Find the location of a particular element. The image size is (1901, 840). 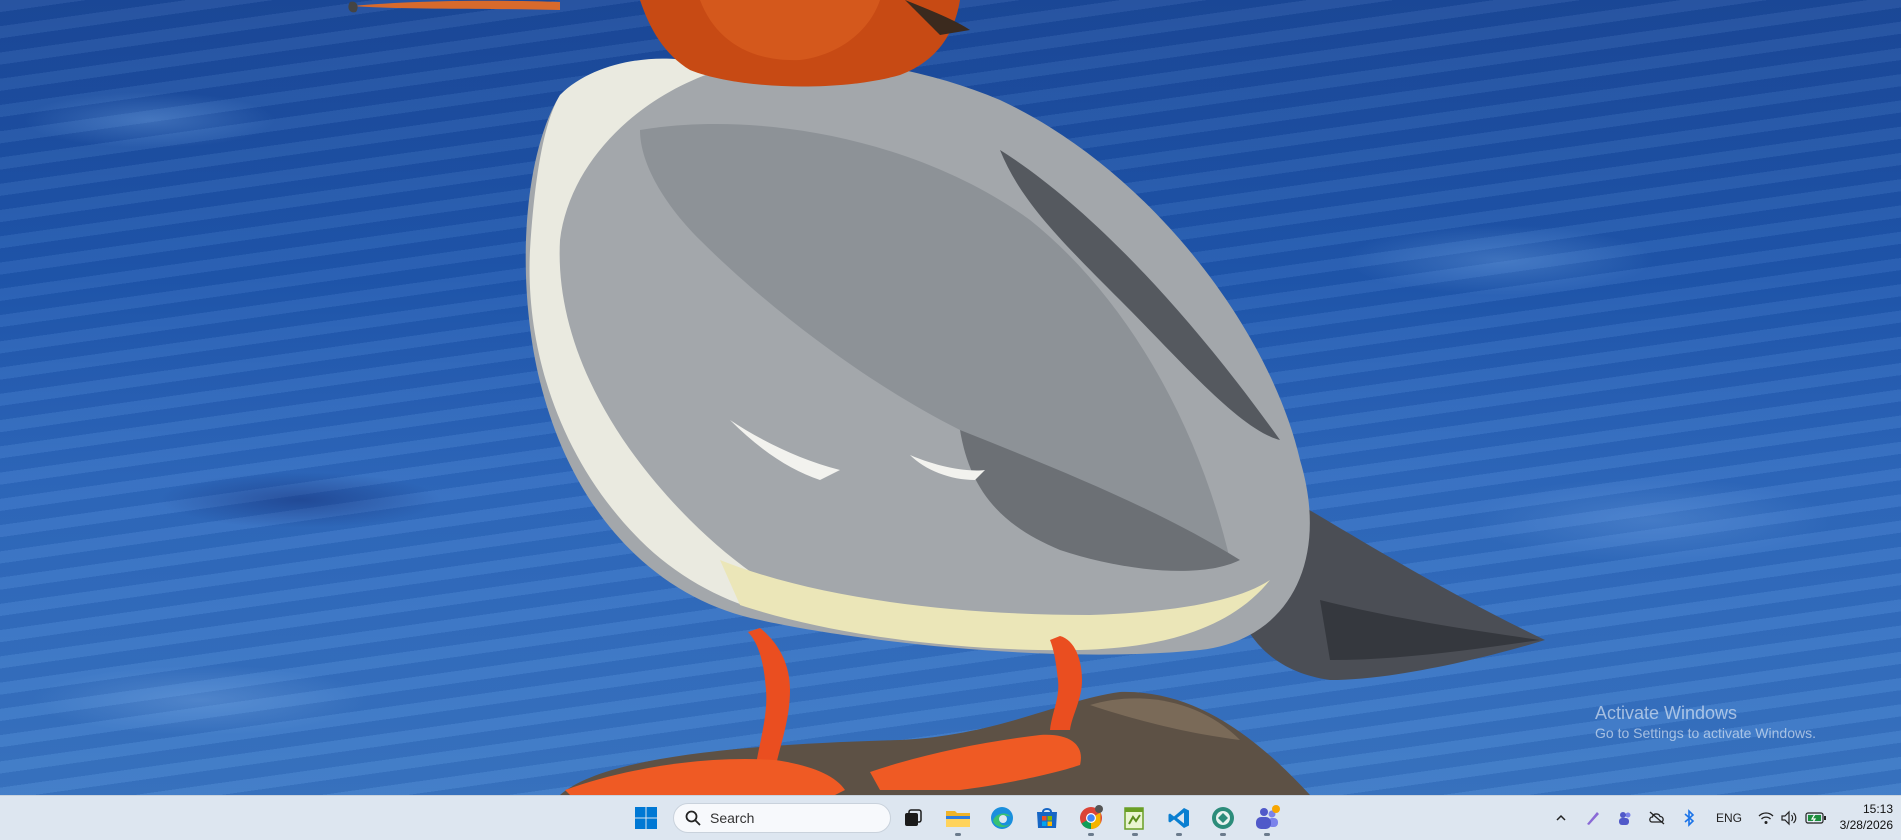

app-circle-icon is located at coordinates (1223, 818).